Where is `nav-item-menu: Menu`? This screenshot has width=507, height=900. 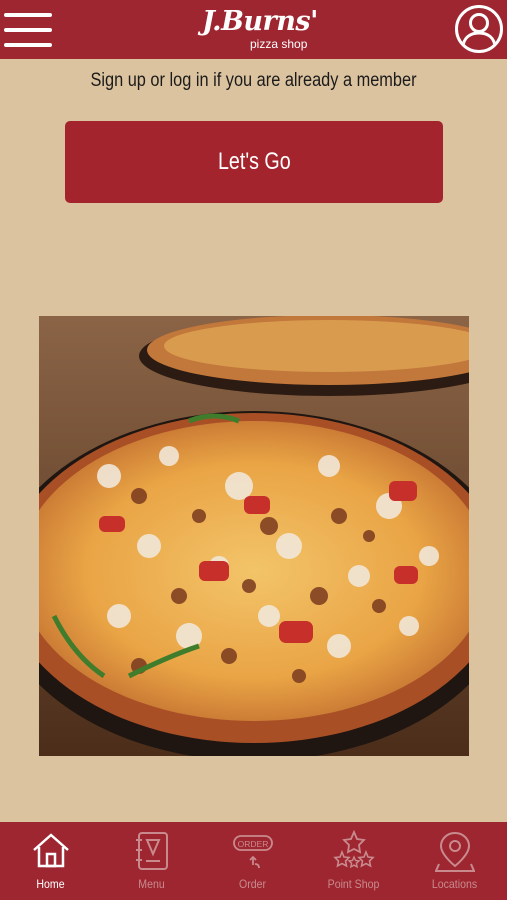
nav-item-menu: Menu is located at coordinates (151, 861).